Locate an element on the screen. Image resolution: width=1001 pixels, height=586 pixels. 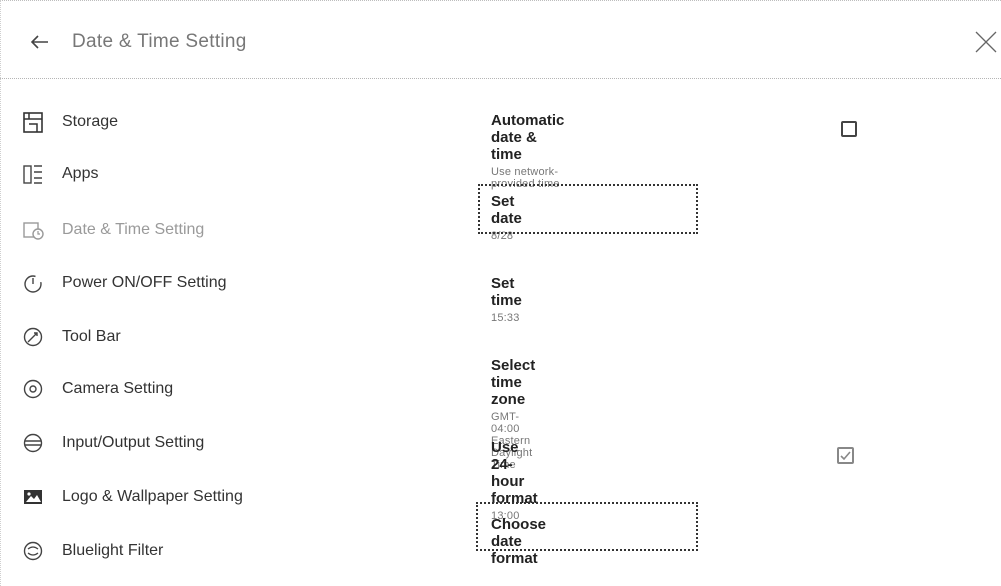
camera-icon is located at coordinates (33, 389).